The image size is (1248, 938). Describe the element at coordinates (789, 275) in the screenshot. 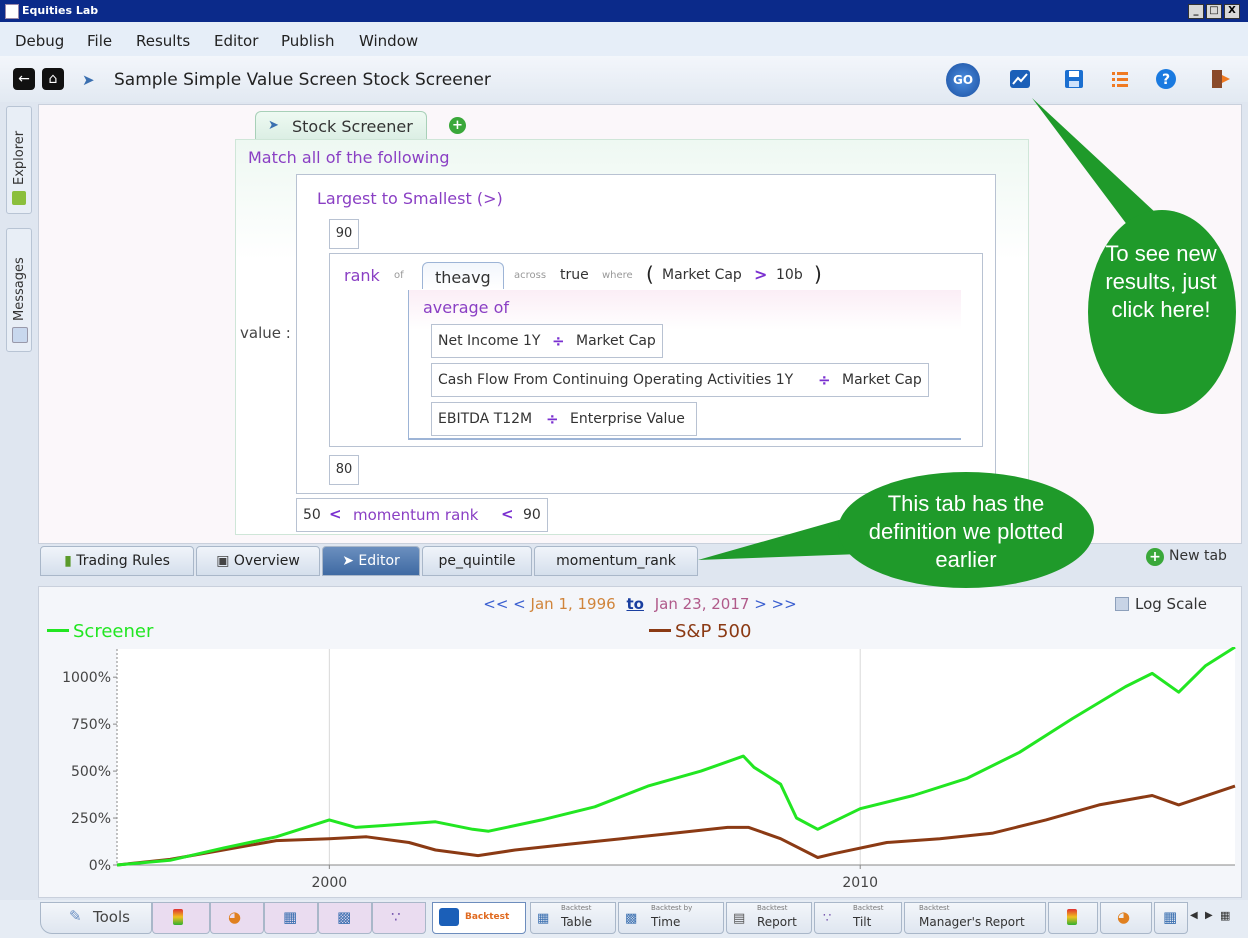

I see `condition-value: 10b` at that location.